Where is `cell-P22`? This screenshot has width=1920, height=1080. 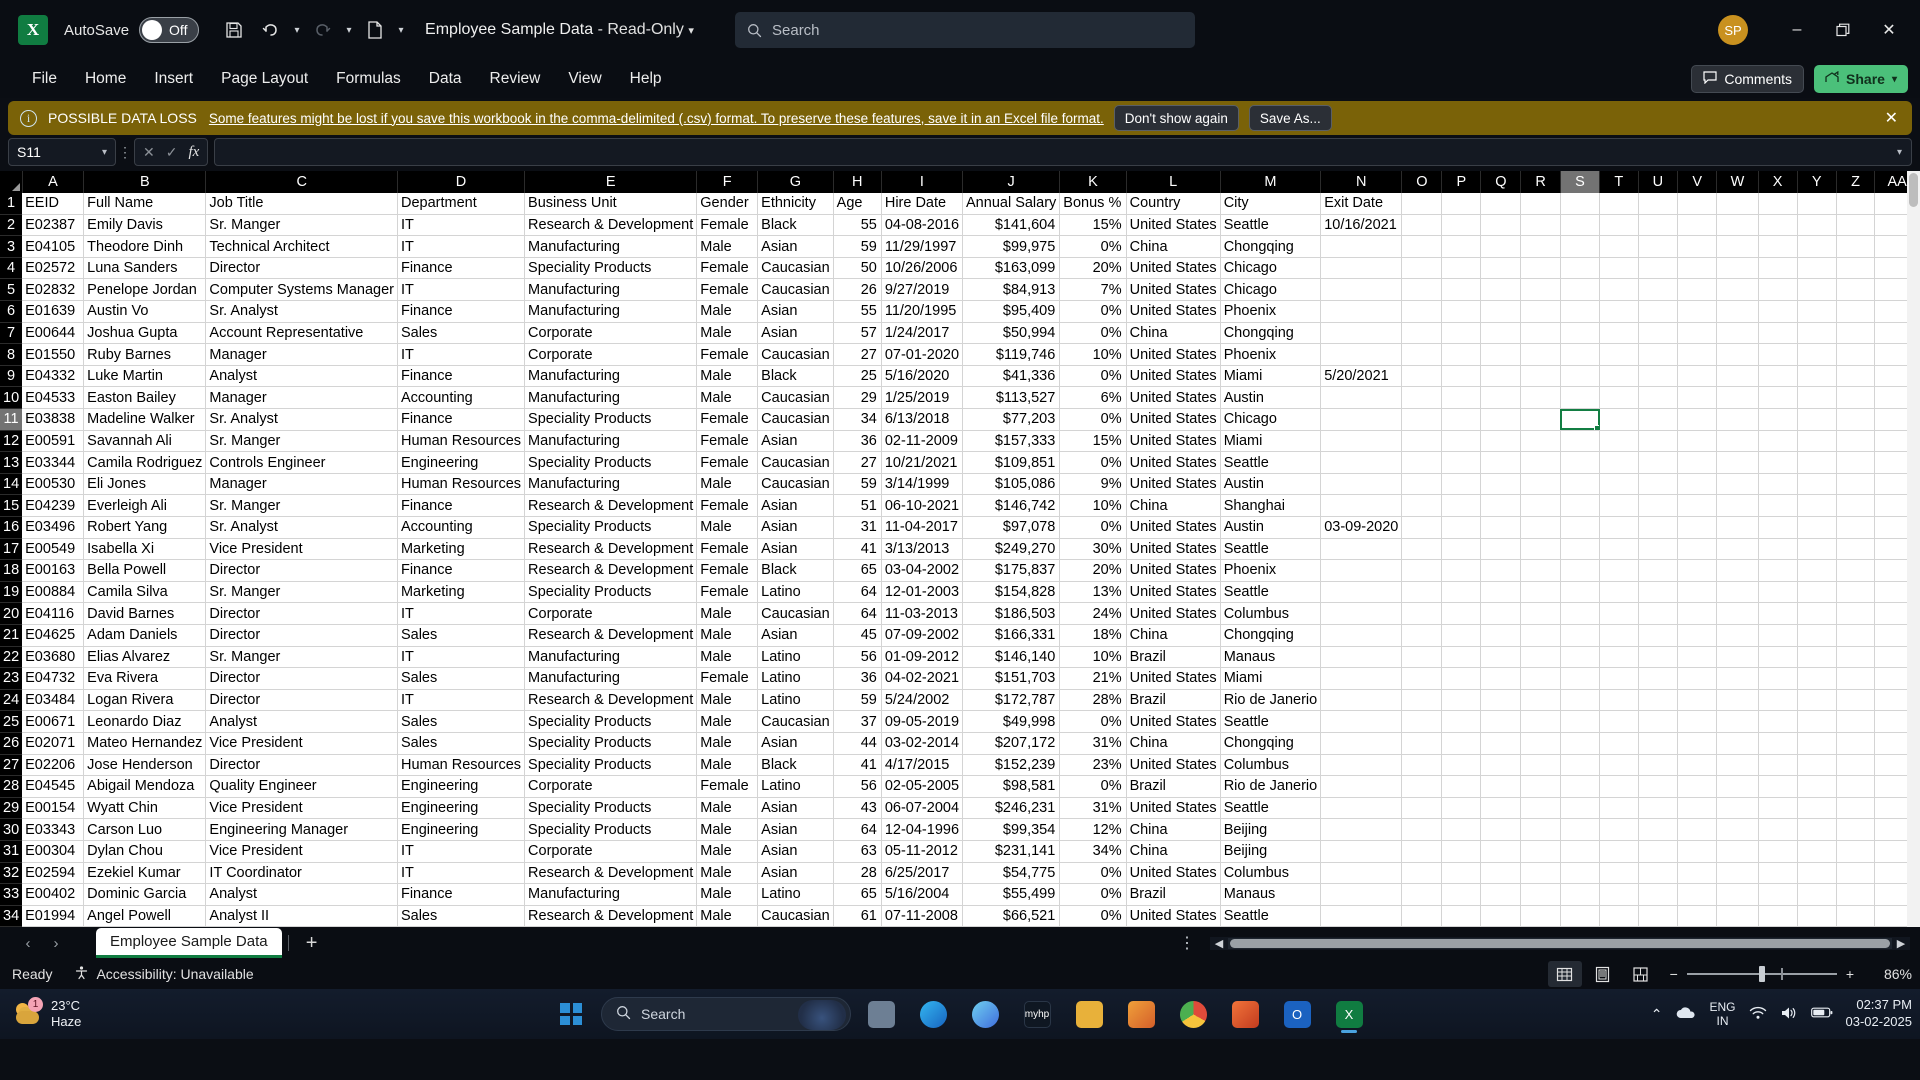 cell-P22 is located at coordinates (1461, 657).